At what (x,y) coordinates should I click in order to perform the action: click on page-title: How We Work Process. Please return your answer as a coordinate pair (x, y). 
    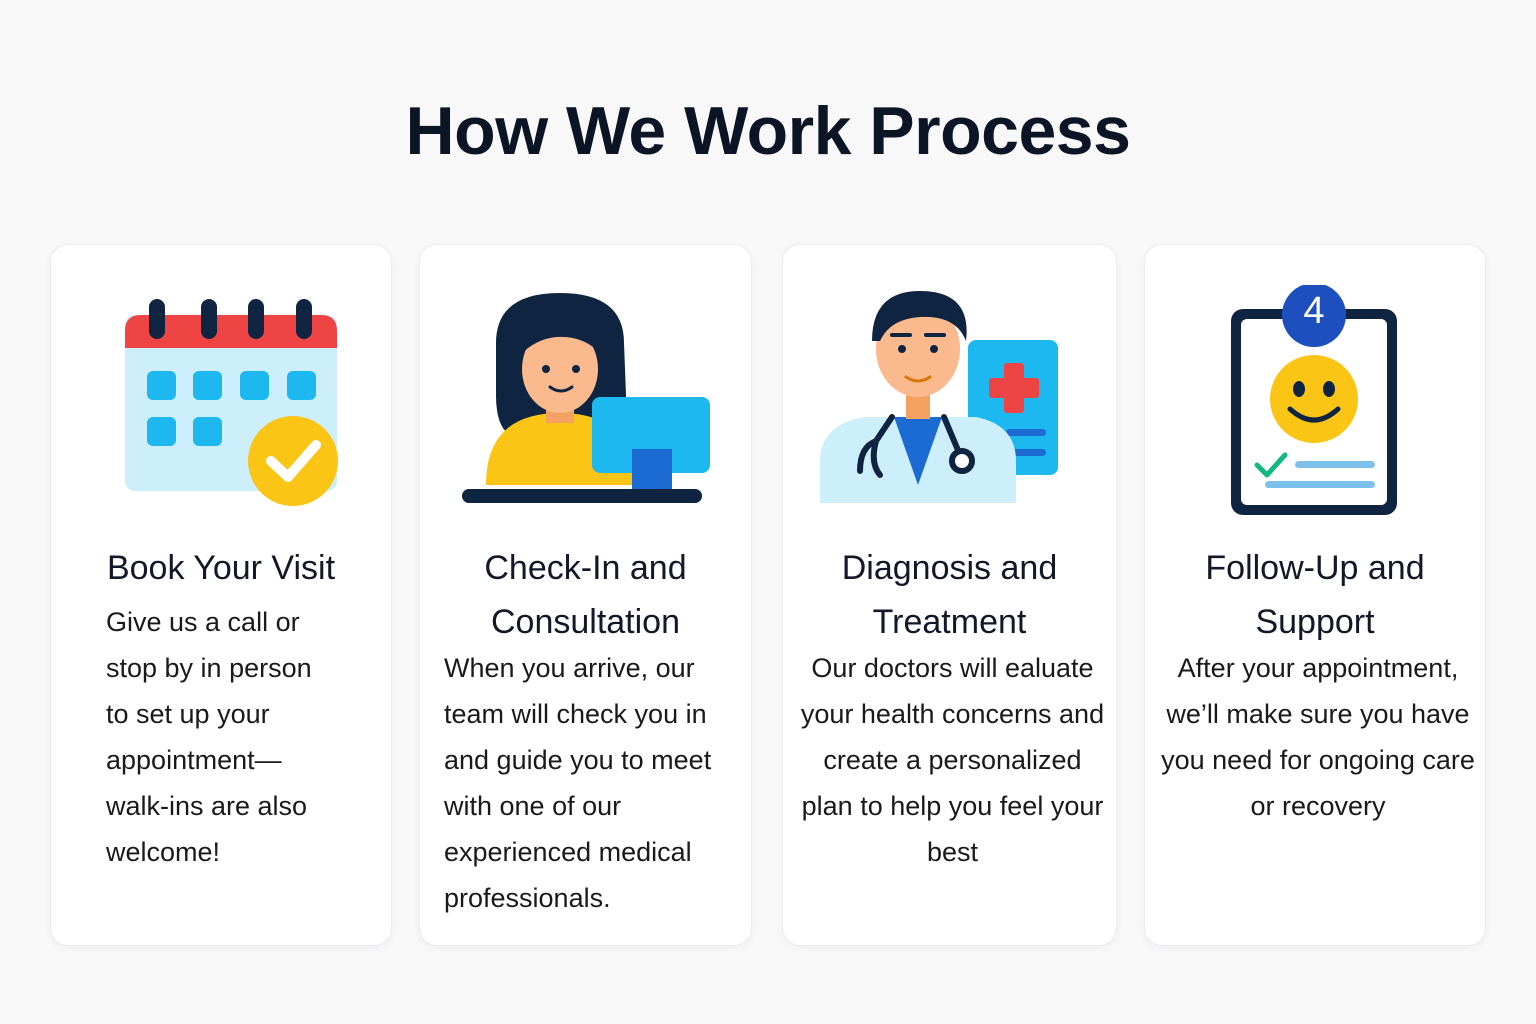
    Looking at the image, I should click on (768, 131).